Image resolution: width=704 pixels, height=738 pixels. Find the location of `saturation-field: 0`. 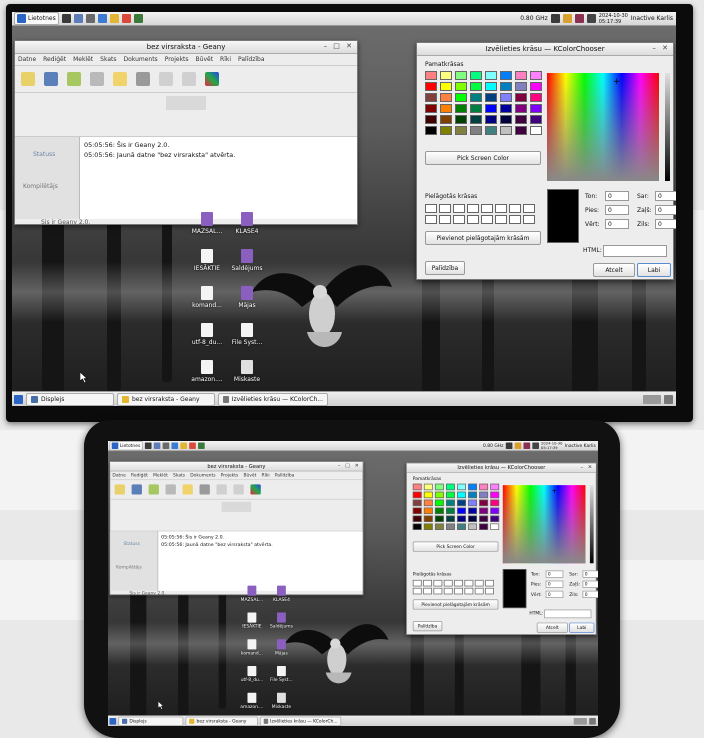

saturation-field: 0 is located at coordinates (554, 584).